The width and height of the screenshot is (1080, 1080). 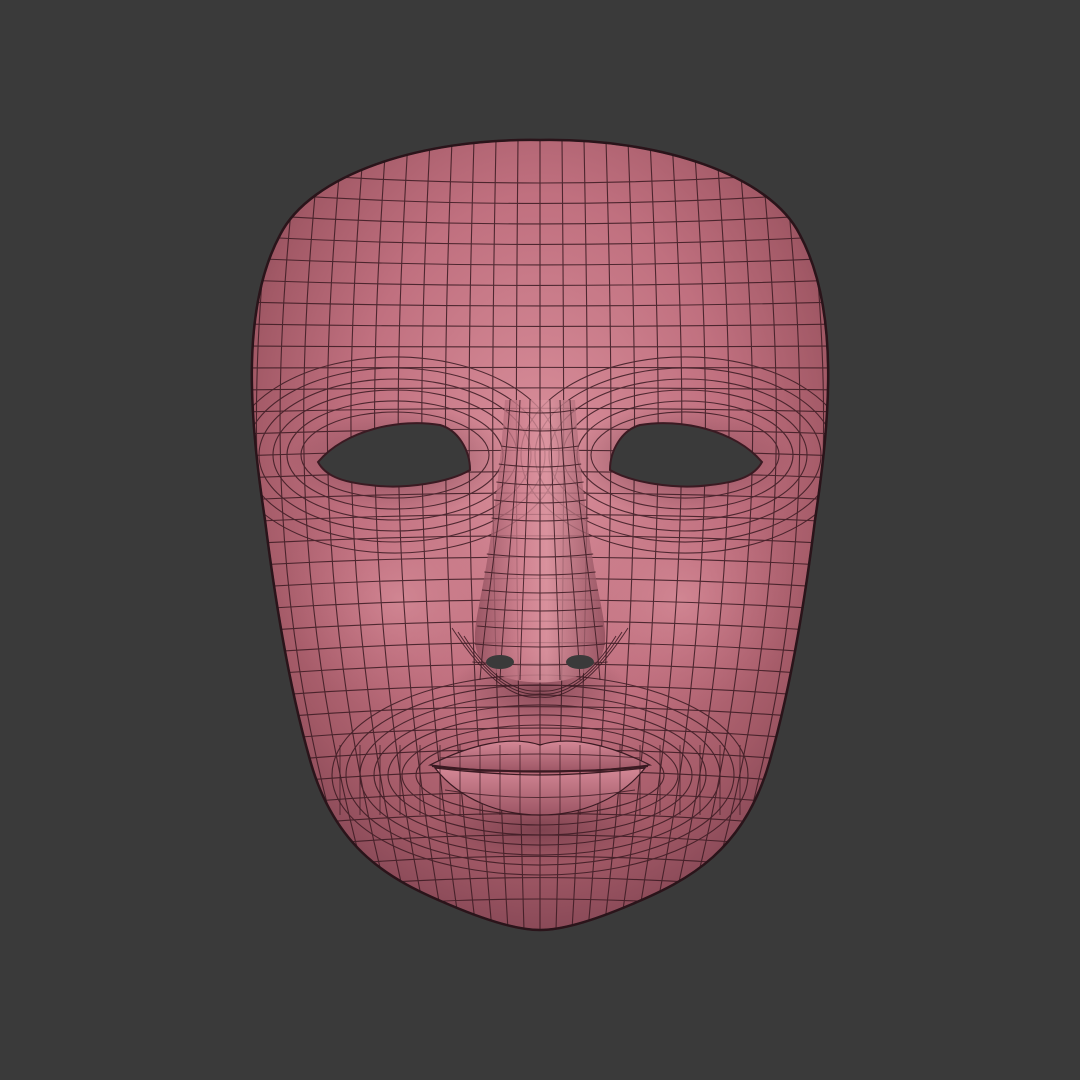 I want to click on lip-wireframe, so click(x=540, y=780).